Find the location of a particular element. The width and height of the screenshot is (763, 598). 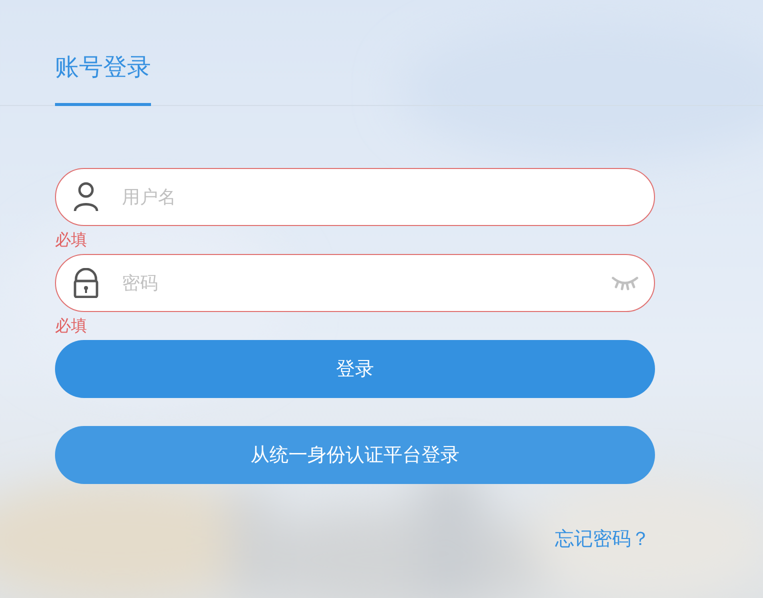

sso-login-button: 从统一身份认证平台登录 is located at coordinates (355, 455).